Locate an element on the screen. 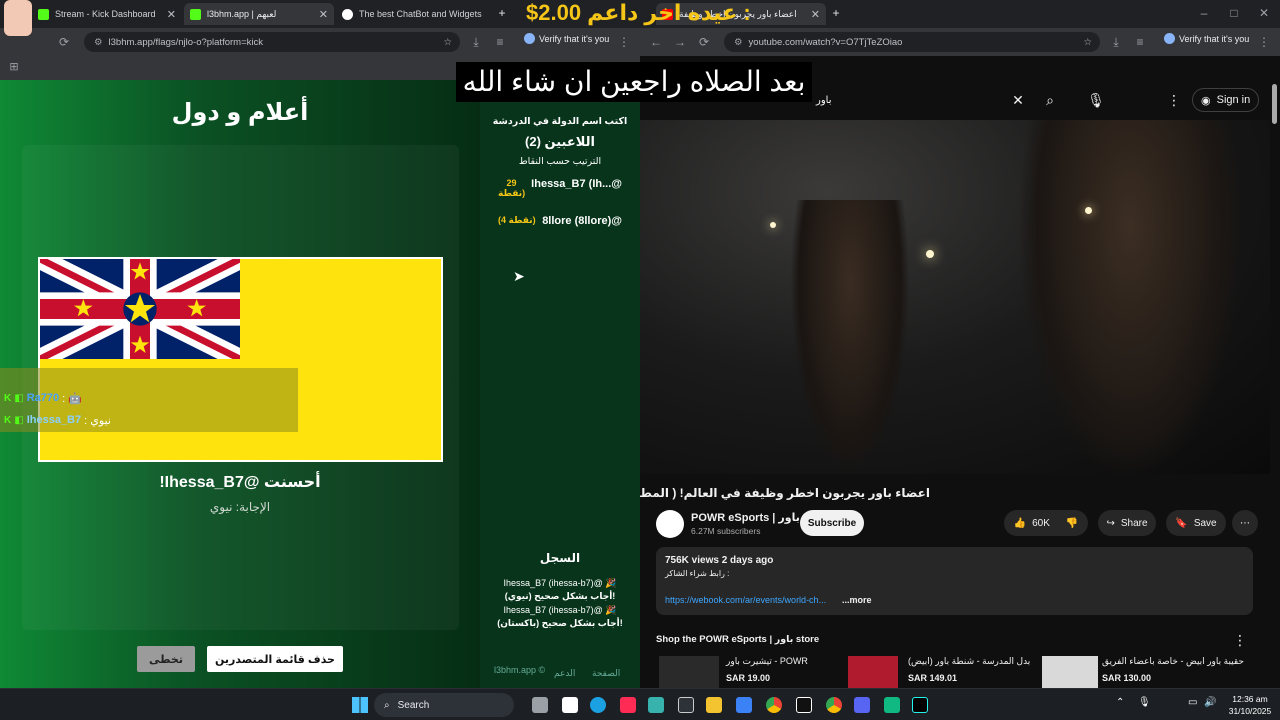 The height and width of the screenshot is (720, 1280). back-icon: ← is located at coordinates (656, 42).